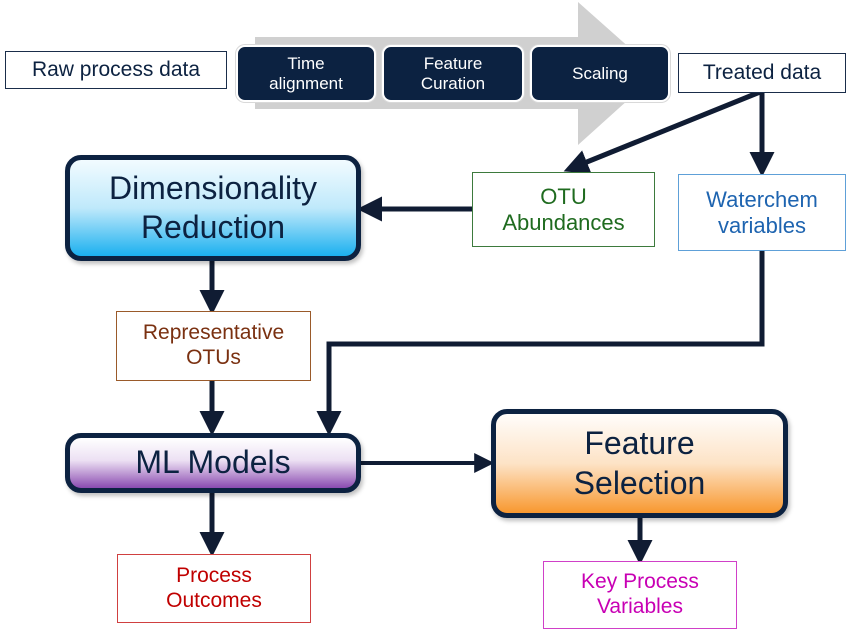 The width and height of the screenshot is (850, 634). I want to click on treated-data-label: Treated data, so click(762, 72).